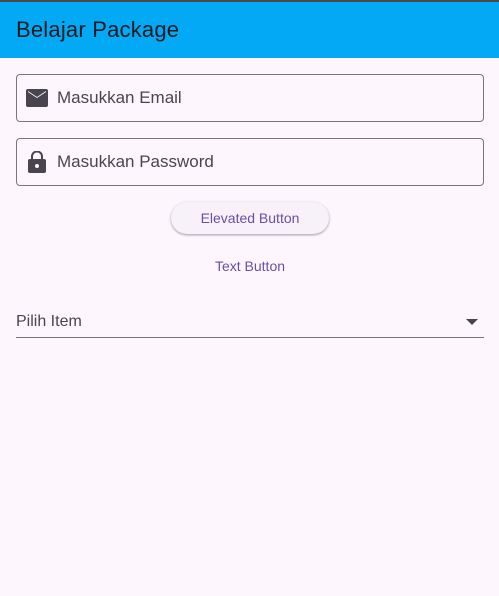  I want to click on elevated-button: Elevated Button, so click(250, 218).